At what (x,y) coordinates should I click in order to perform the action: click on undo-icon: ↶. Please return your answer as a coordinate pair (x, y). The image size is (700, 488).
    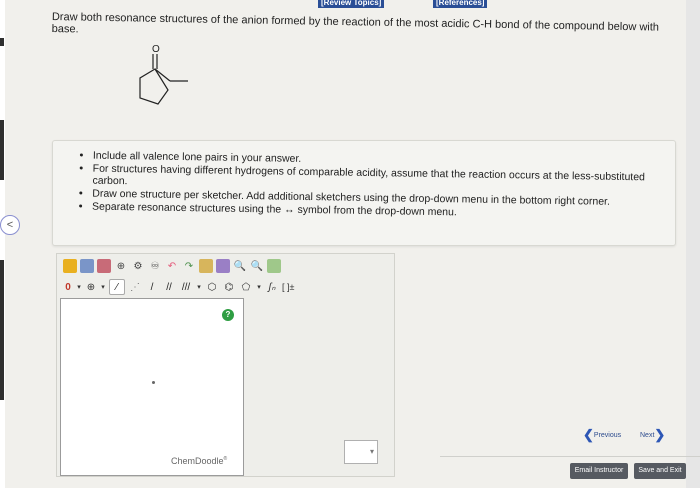
    Looking at the image, I should click on (172, 266).